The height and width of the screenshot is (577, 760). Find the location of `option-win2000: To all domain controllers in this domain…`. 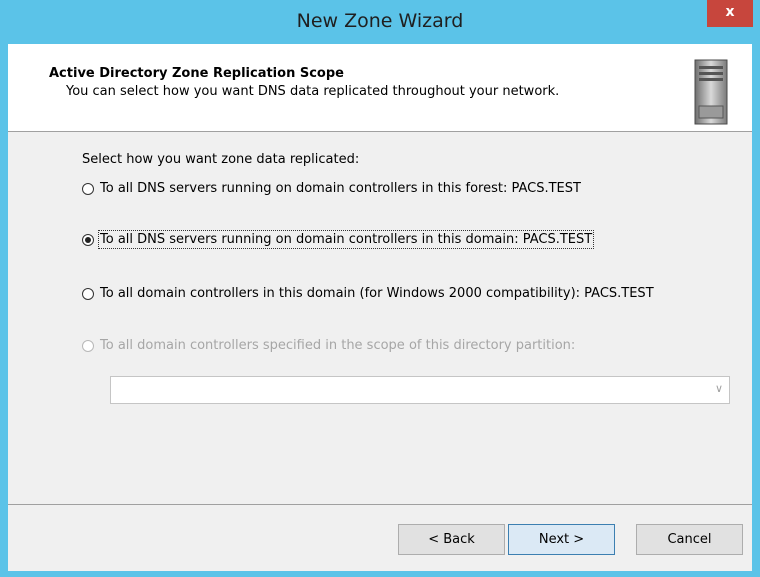

option-win2000: To all domain controllers in this domain… is located at coordinates (368, 293).